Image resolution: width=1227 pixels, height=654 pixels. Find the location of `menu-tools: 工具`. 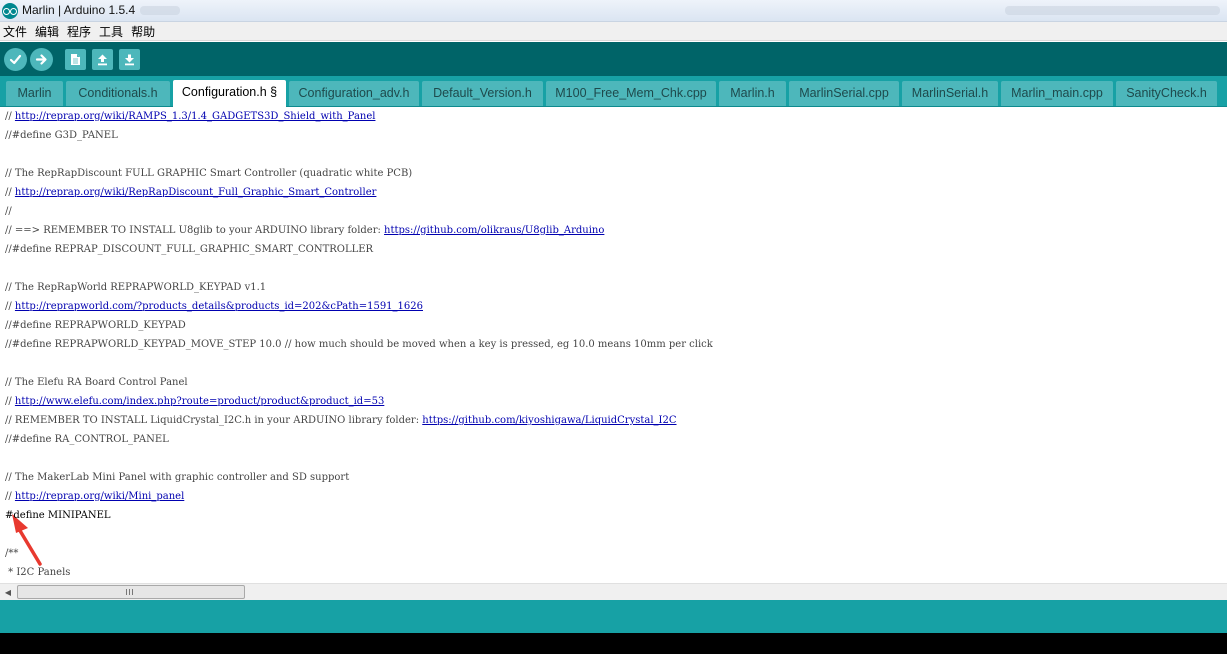

menu-tools: 工具 is located at coordinates (112, 31).